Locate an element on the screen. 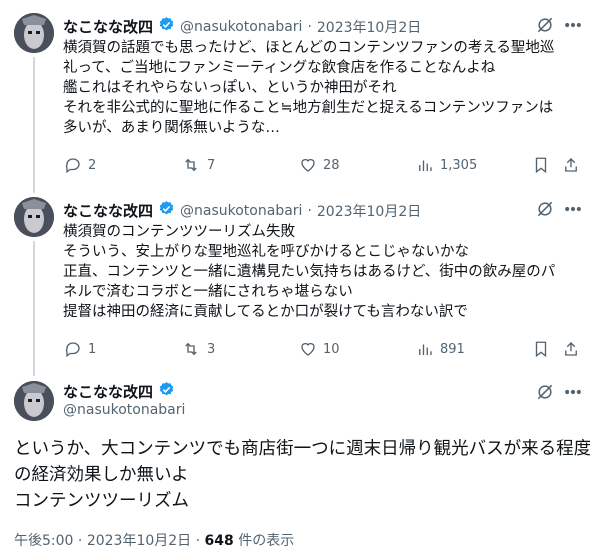 Image resolution: width=590 pixels, height=554 pixels. reply-button: 2 is located at coordinates (80, 165).